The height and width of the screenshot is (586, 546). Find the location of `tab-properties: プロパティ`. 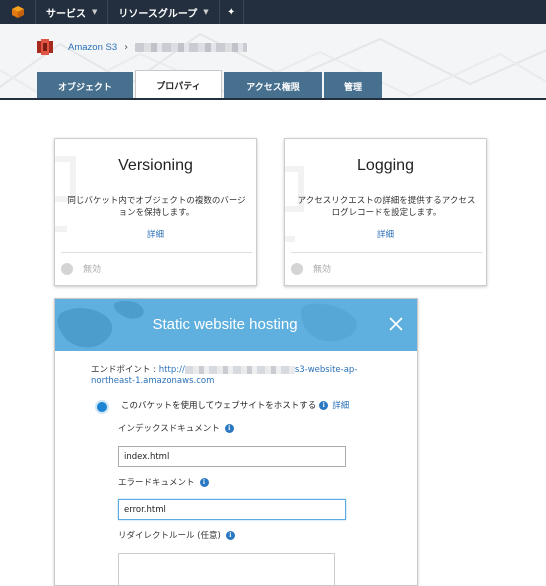

tab-properties: プロパティ is located at coordinates (178, 84).